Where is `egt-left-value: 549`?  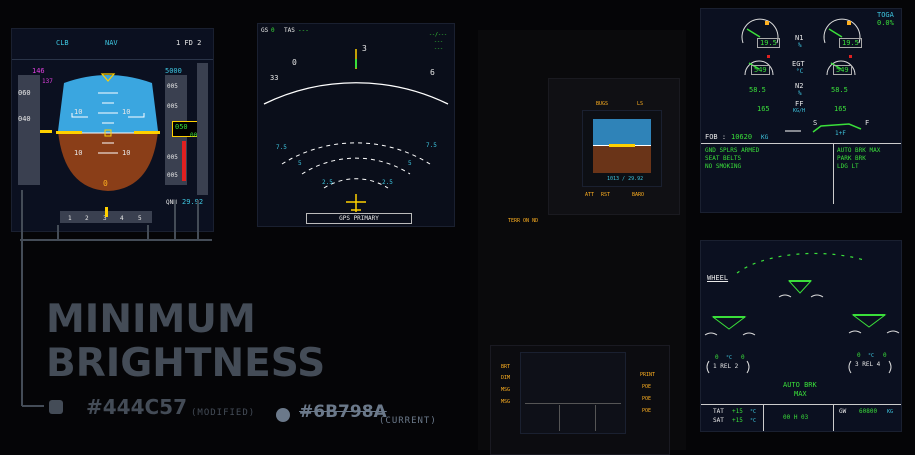
egt-left-value: 549 is located at coordinates (760, 70).